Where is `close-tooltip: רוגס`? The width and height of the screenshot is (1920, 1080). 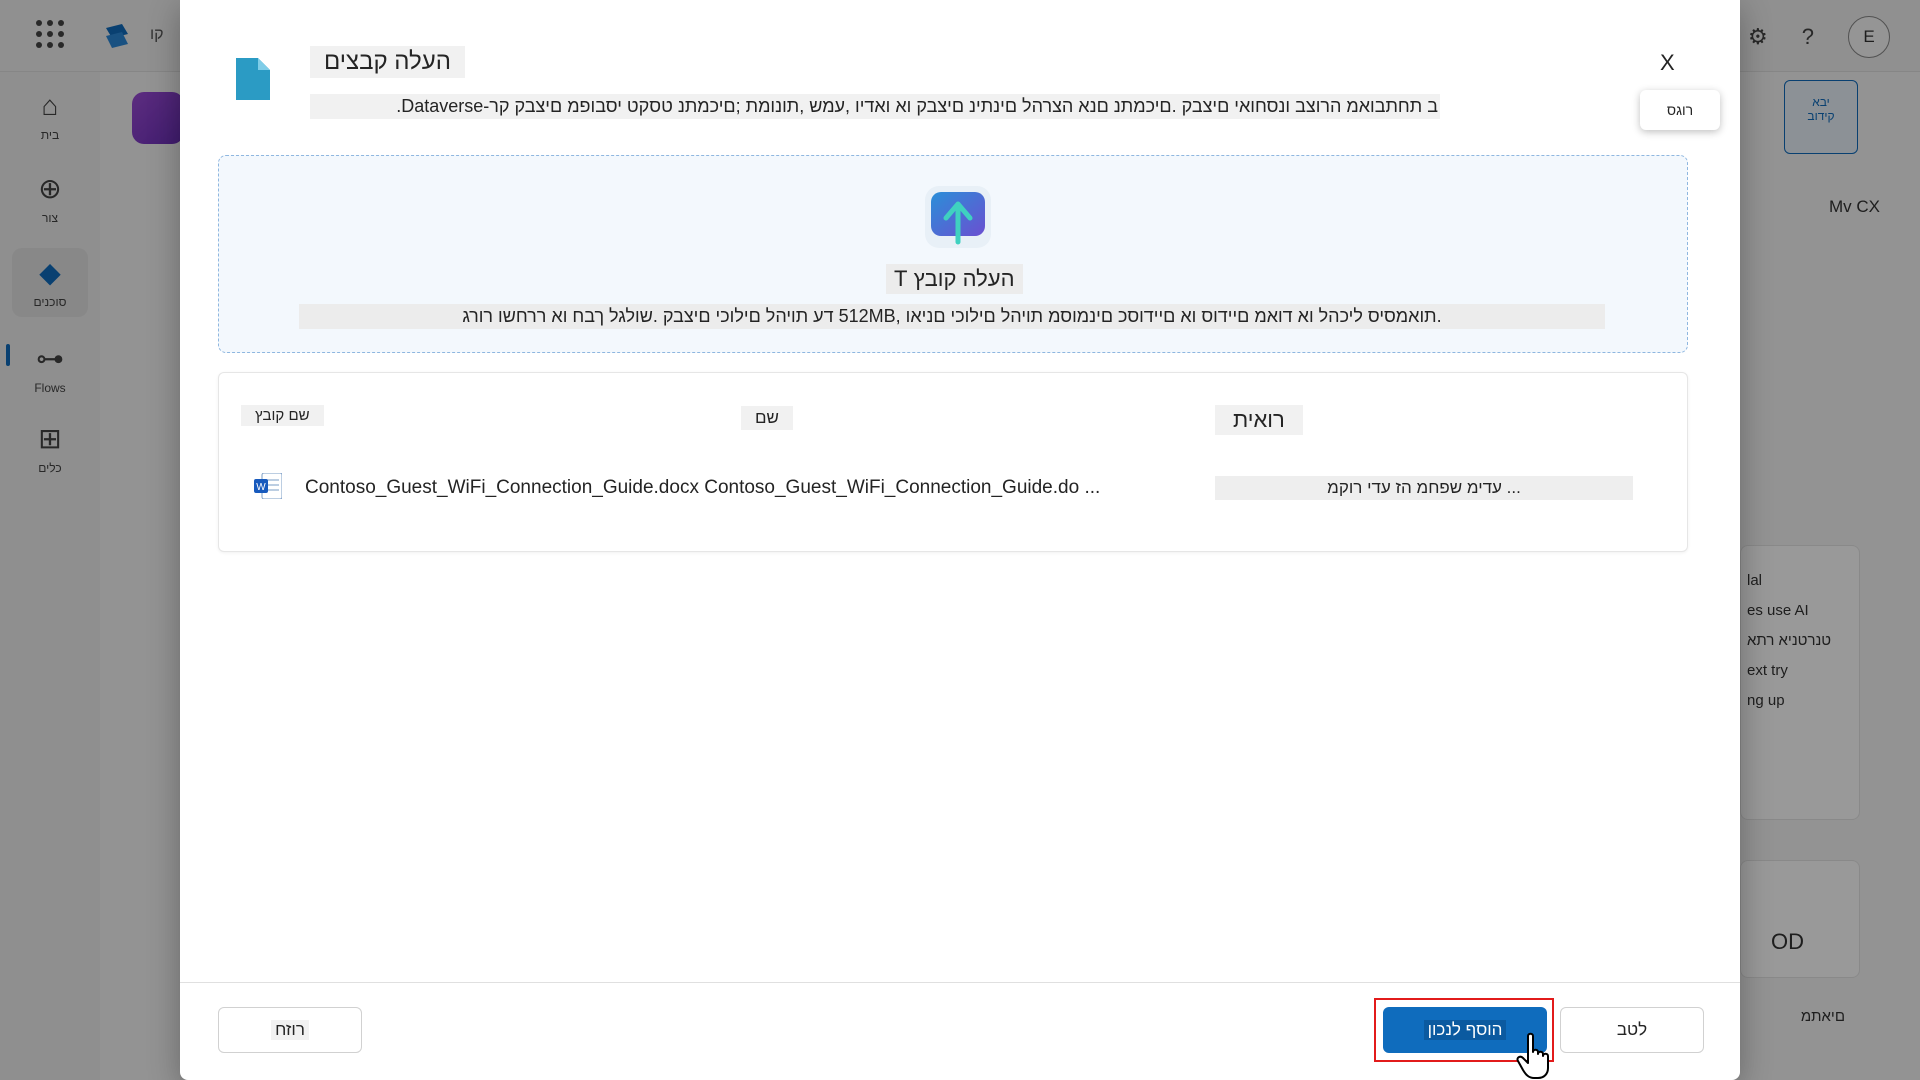 close-tooltip: רוגס is located at coordinates (1680, 110).